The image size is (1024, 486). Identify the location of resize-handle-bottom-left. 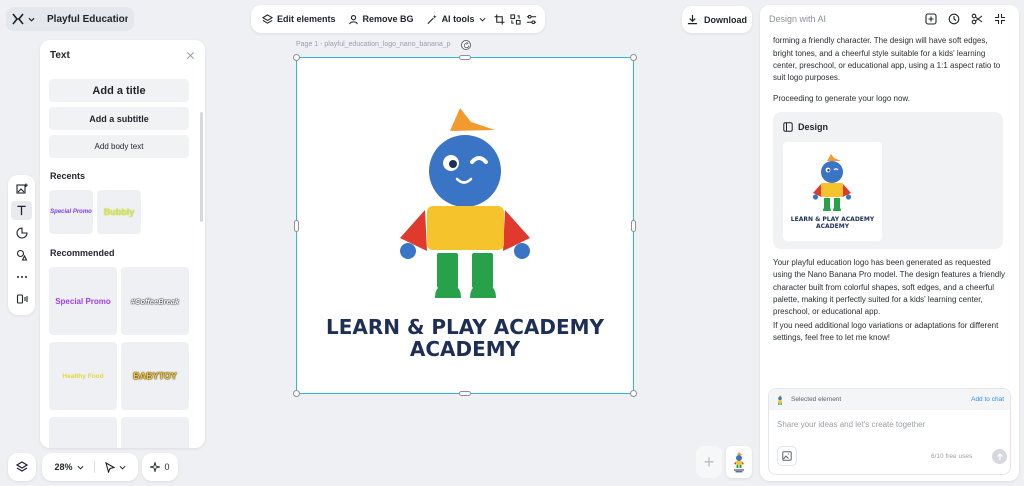
(296, 393).